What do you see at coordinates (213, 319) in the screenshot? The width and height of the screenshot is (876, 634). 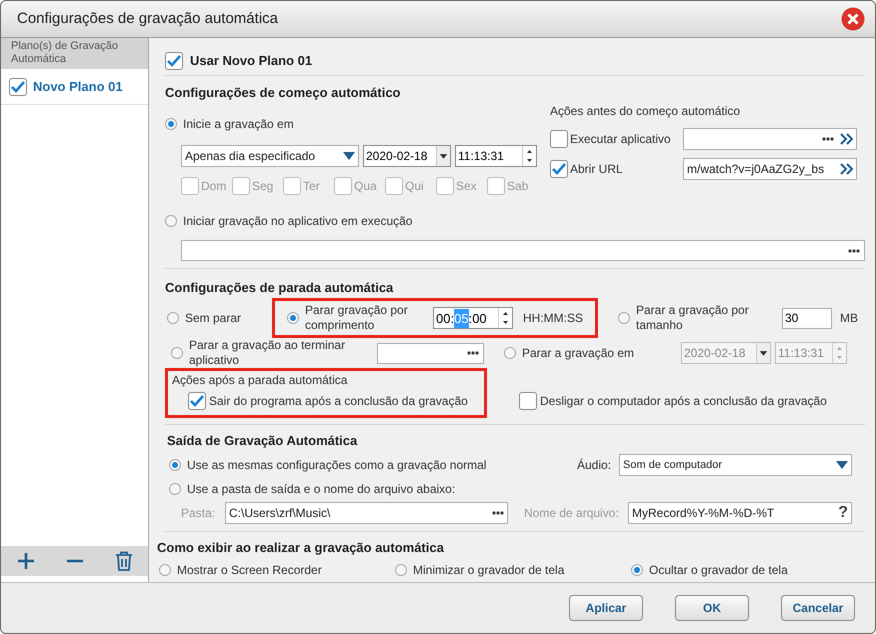 I see `option-label: Sem parar` at bounding box center [213, 319].